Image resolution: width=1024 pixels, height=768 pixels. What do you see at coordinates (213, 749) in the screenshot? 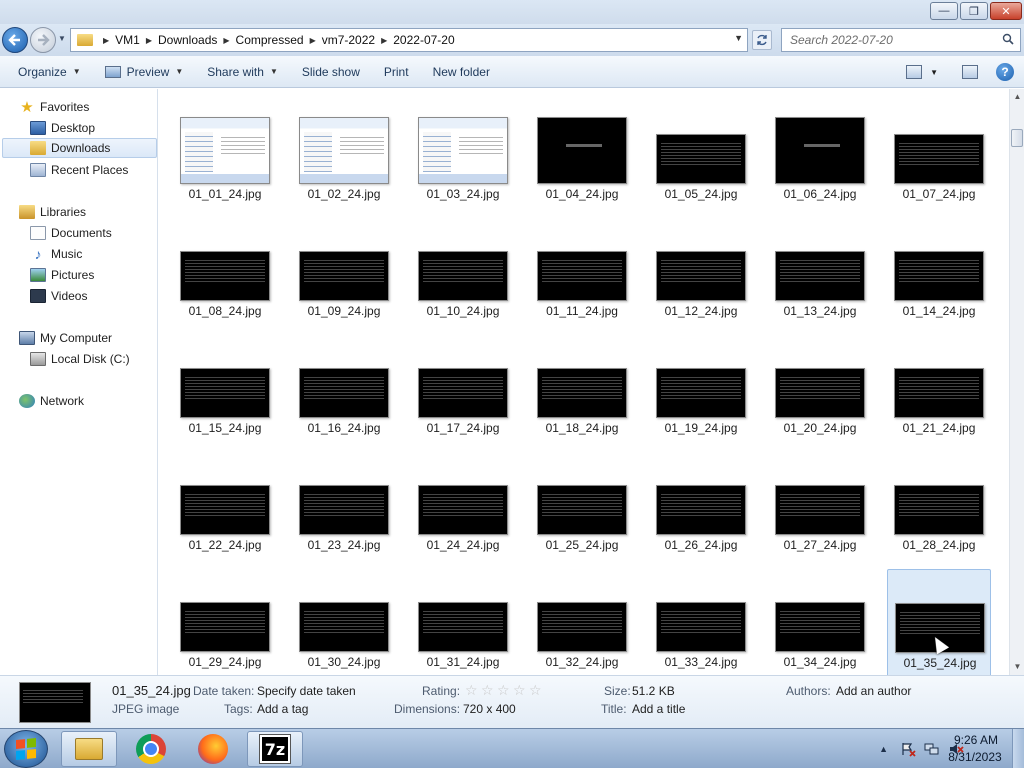
I see `taskbar-firefox` at bounding box center [213, 749].